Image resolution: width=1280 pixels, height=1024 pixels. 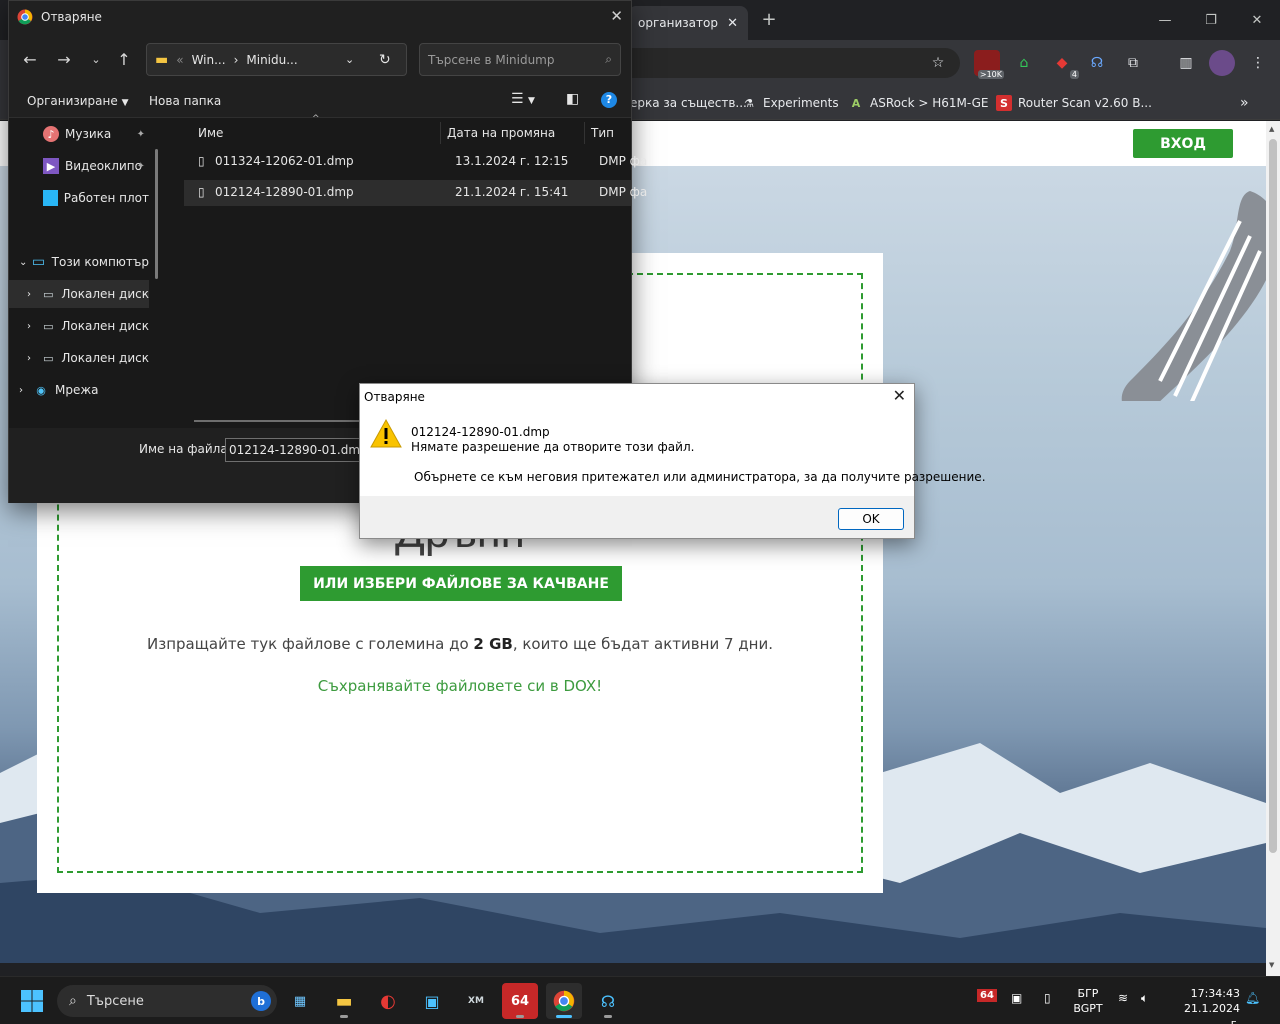 What do you see at coordinates (312, 133) in the screenshot?
I see `column-header-name: Име` at bounding box center [312, 133].